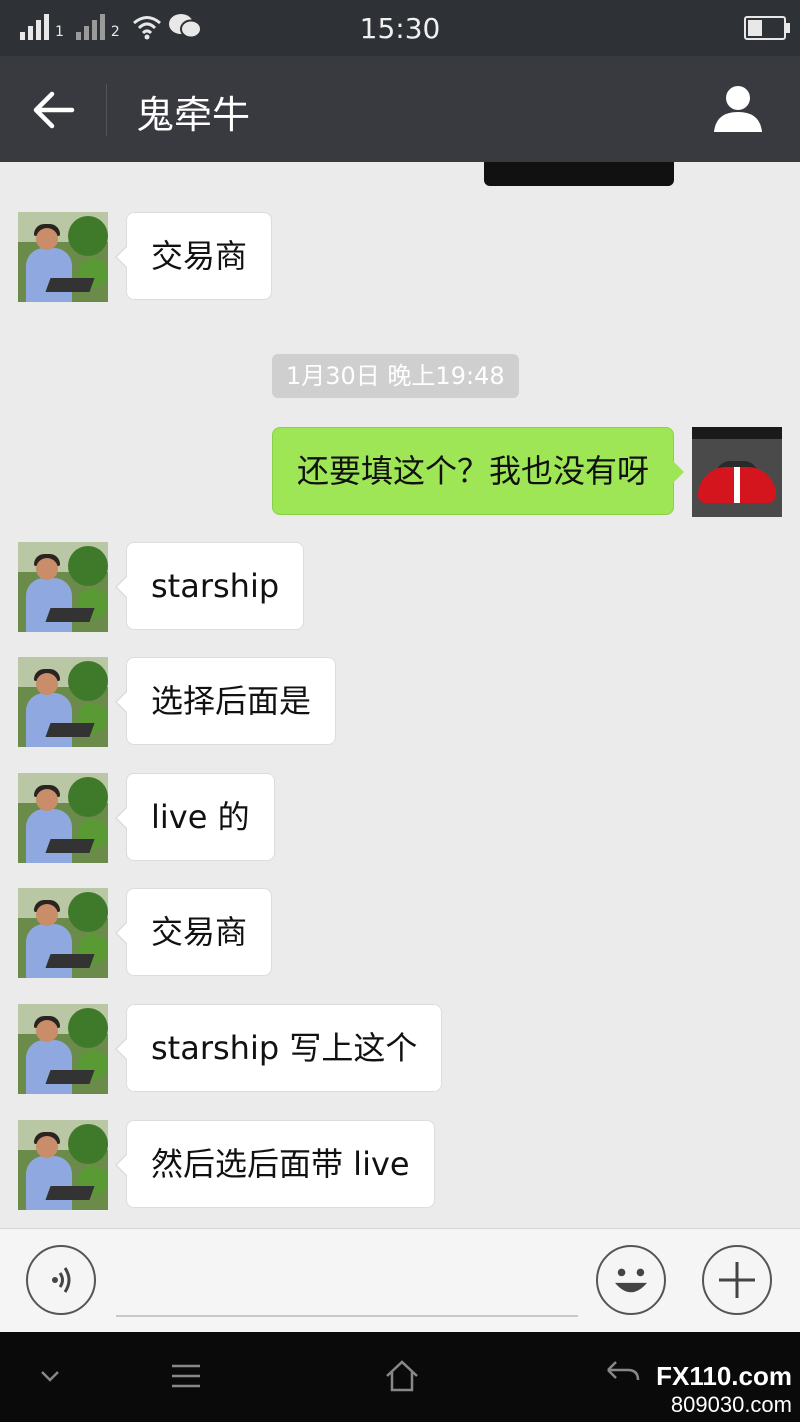 This screenshot has width=800, height=1422. I want to click on plus-icon, so click(737, 1280).